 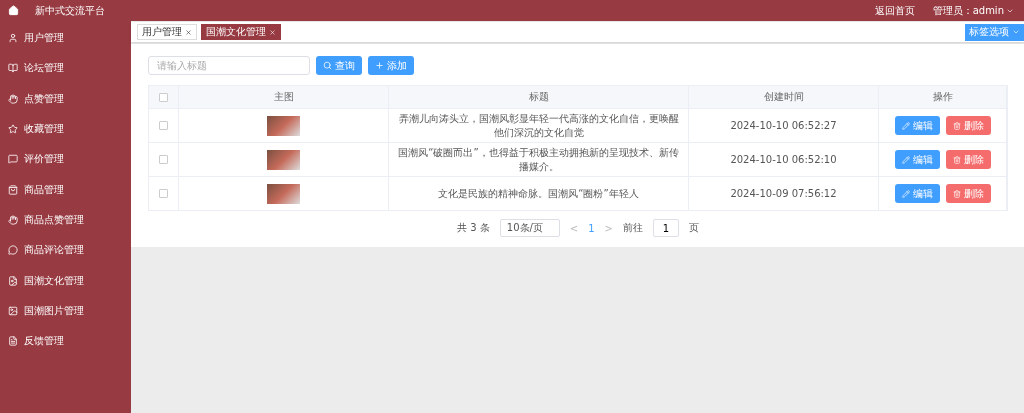 What do you see at coordinates (783, 125) in the screenshot?
I see `table-cell: 2024-10-10 06:52:27` at bounding box center [783, 125].